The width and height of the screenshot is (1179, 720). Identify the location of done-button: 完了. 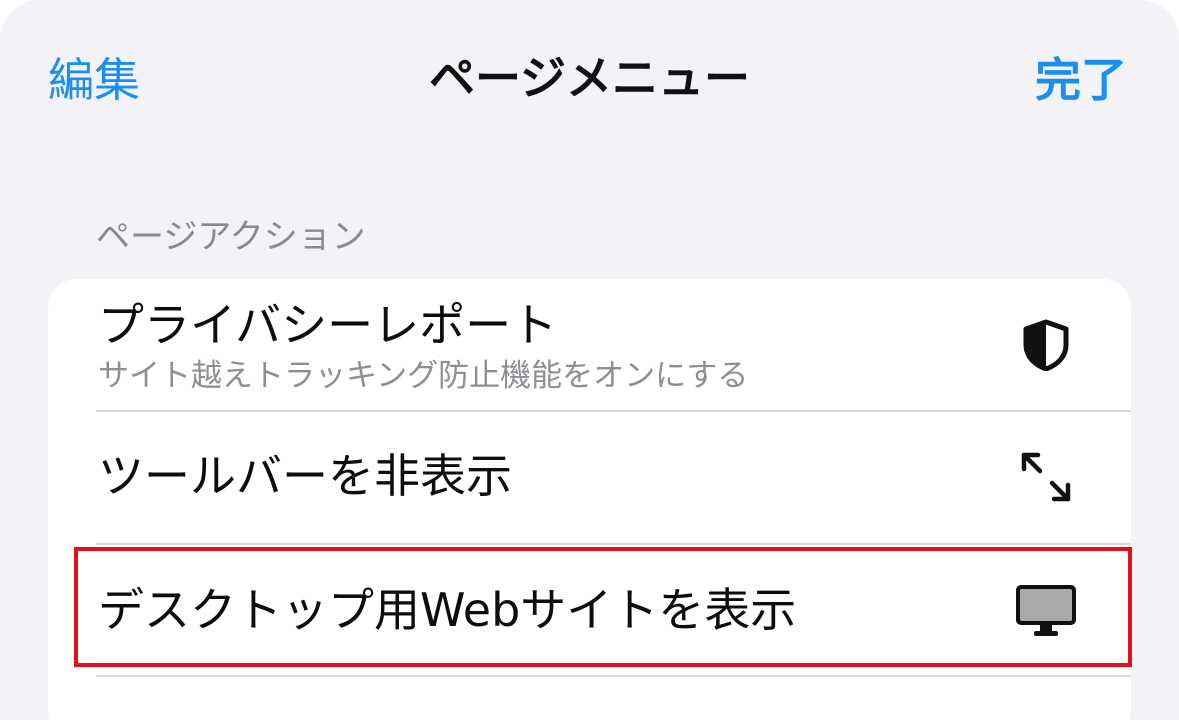
(1081, 80).